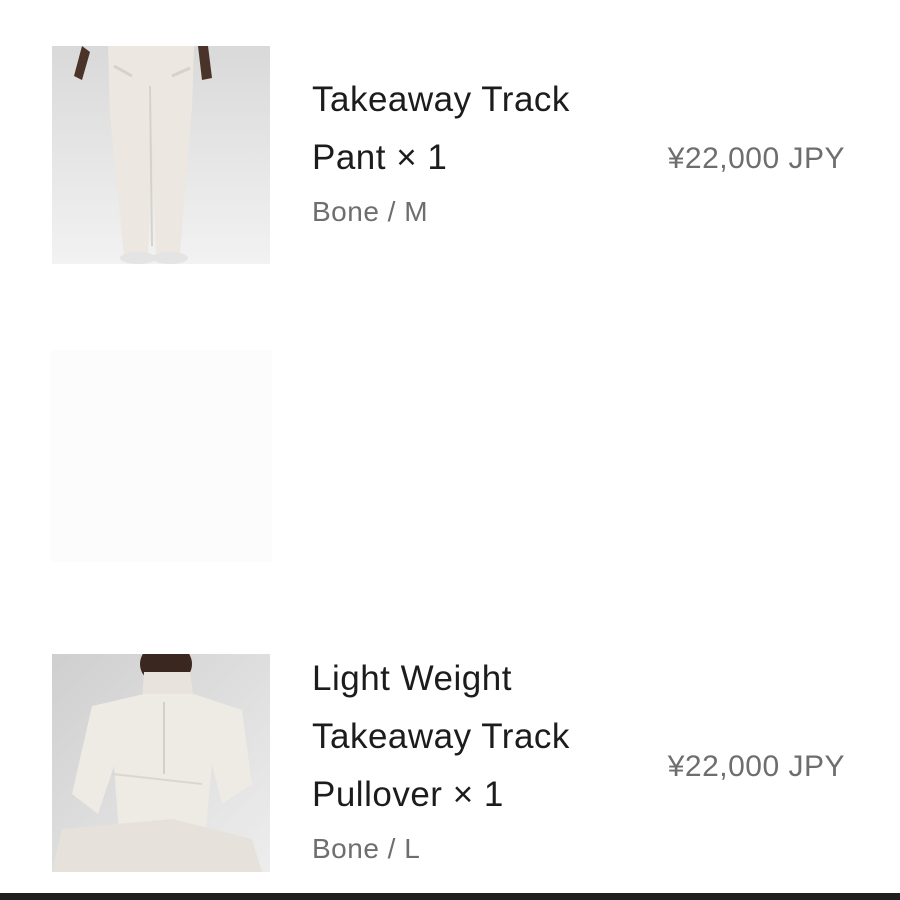 This screenshot has width=900, height=900. I want to click on product-title: Light Weight Takeaway Track Pullover × 1, so click(462, 737).